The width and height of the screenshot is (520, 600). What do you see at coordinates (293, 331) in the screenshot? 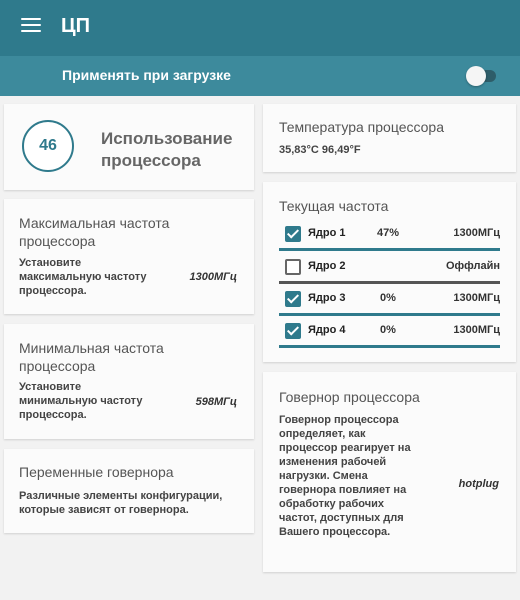
I see `core-4-checkbox` at bounding box center [293, 331].